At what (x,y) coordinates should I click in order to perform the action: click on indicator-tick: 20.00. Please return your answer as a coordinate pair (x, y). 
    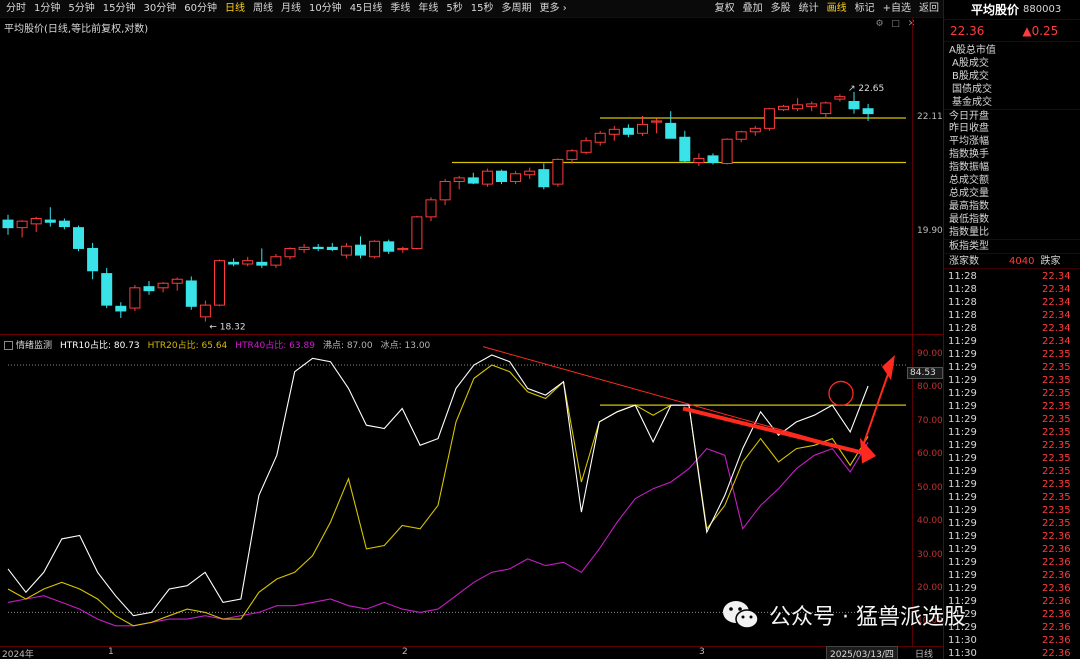
    Looking at the image, I should click on (930, 588).